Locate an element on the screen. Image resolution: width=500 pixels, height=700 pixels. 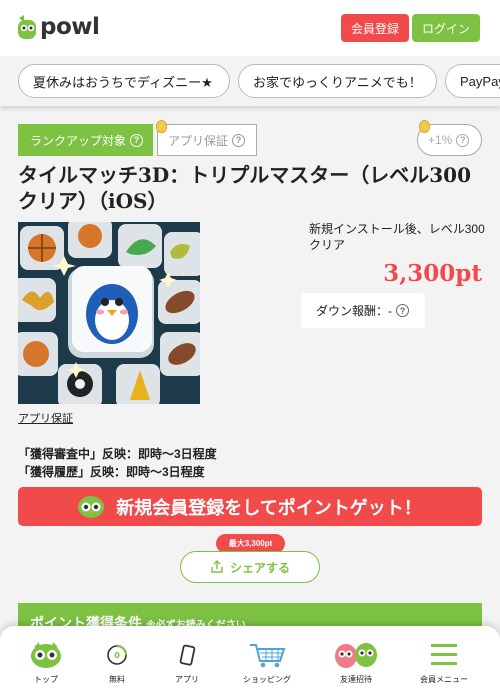
share-button: シェアする is located at coordinates (250, 567).